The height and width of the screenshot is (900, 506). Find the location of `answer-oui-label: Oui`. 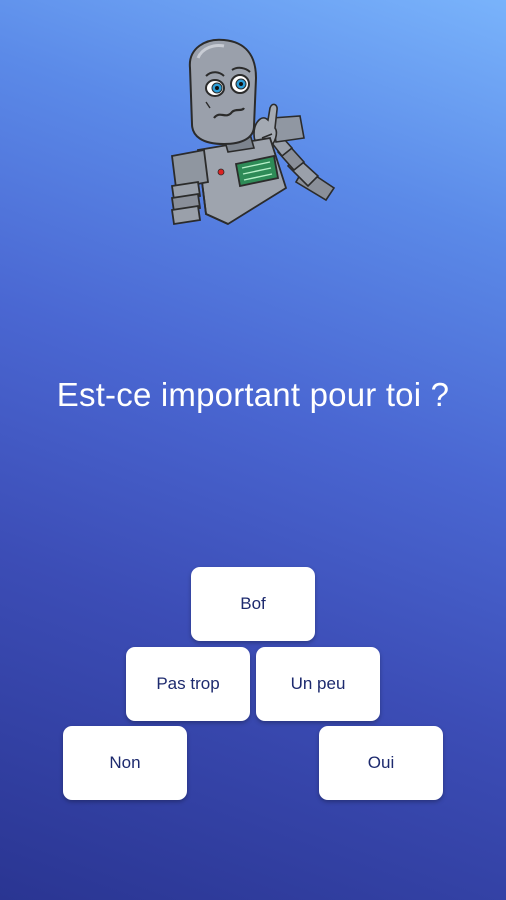

answer-oui-label: Oui is located at coordinates (381, 762).